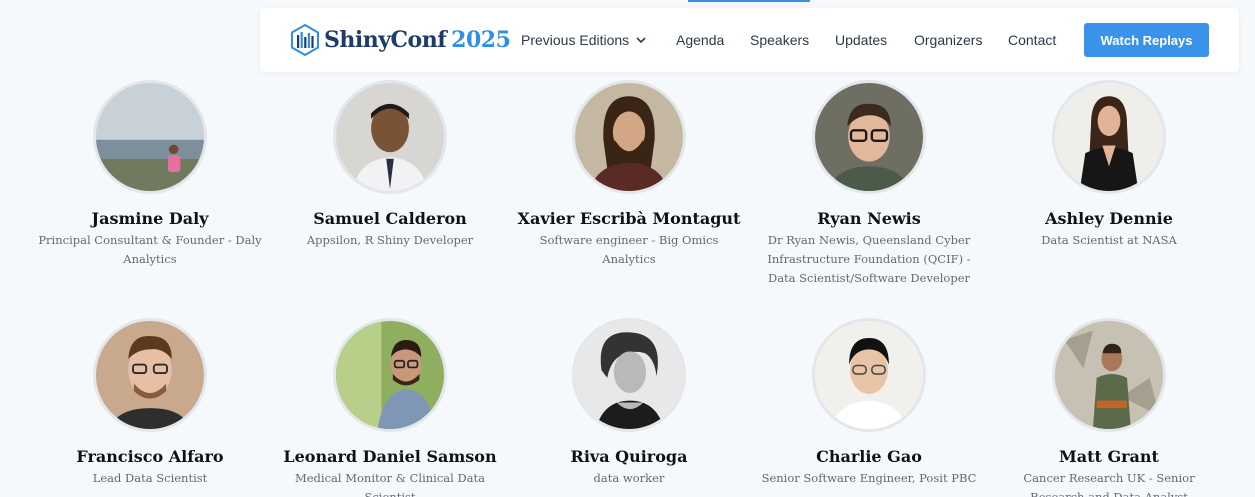 The width and height of the screenshot is (1255, 497). I want to click on speaker-name: Ryan Newis, so click(869, 218).